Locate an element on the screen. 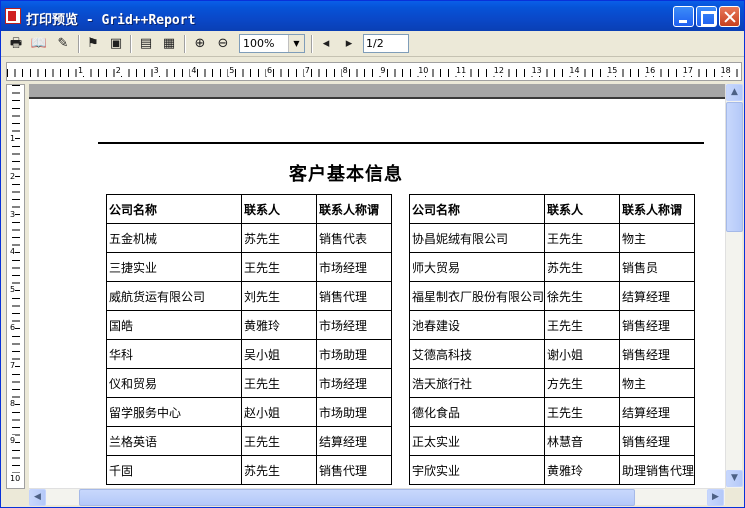 Image resolution: width=745 pixels, height=508 pixels. ruler-number: 1 is located at coordinates (81, 71).